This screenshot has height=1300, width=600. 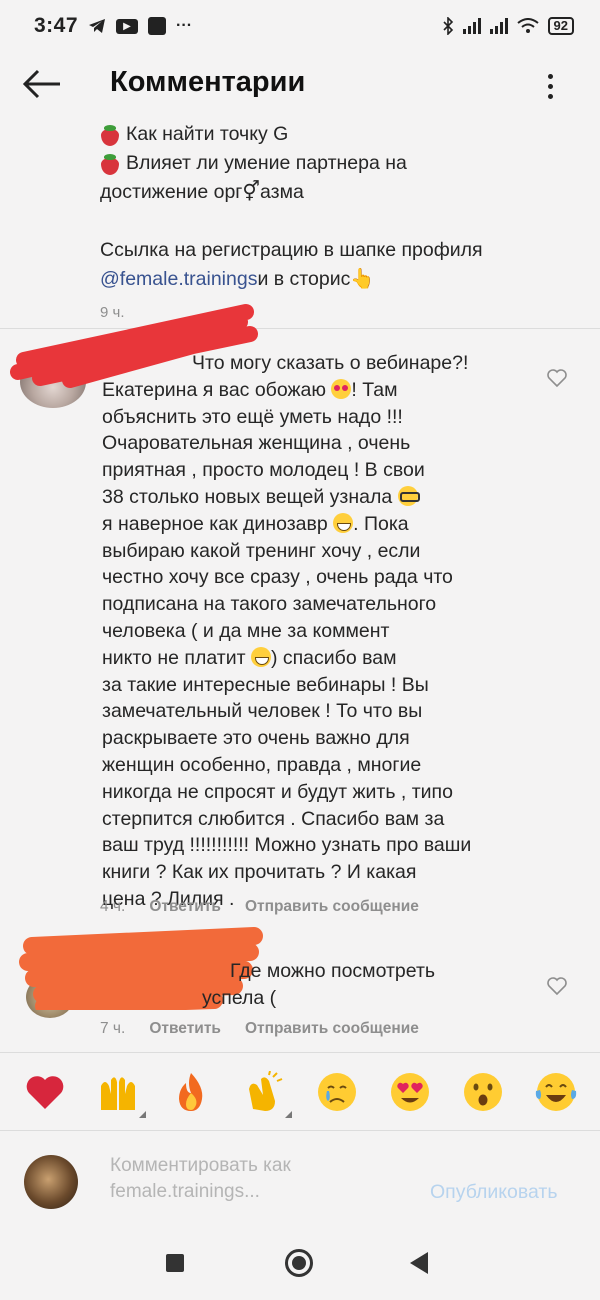 What do you see at coordinates (191, 1092) in the screenshot?
I see `fire-reaction-icon` at bounding box center [191, 1092].